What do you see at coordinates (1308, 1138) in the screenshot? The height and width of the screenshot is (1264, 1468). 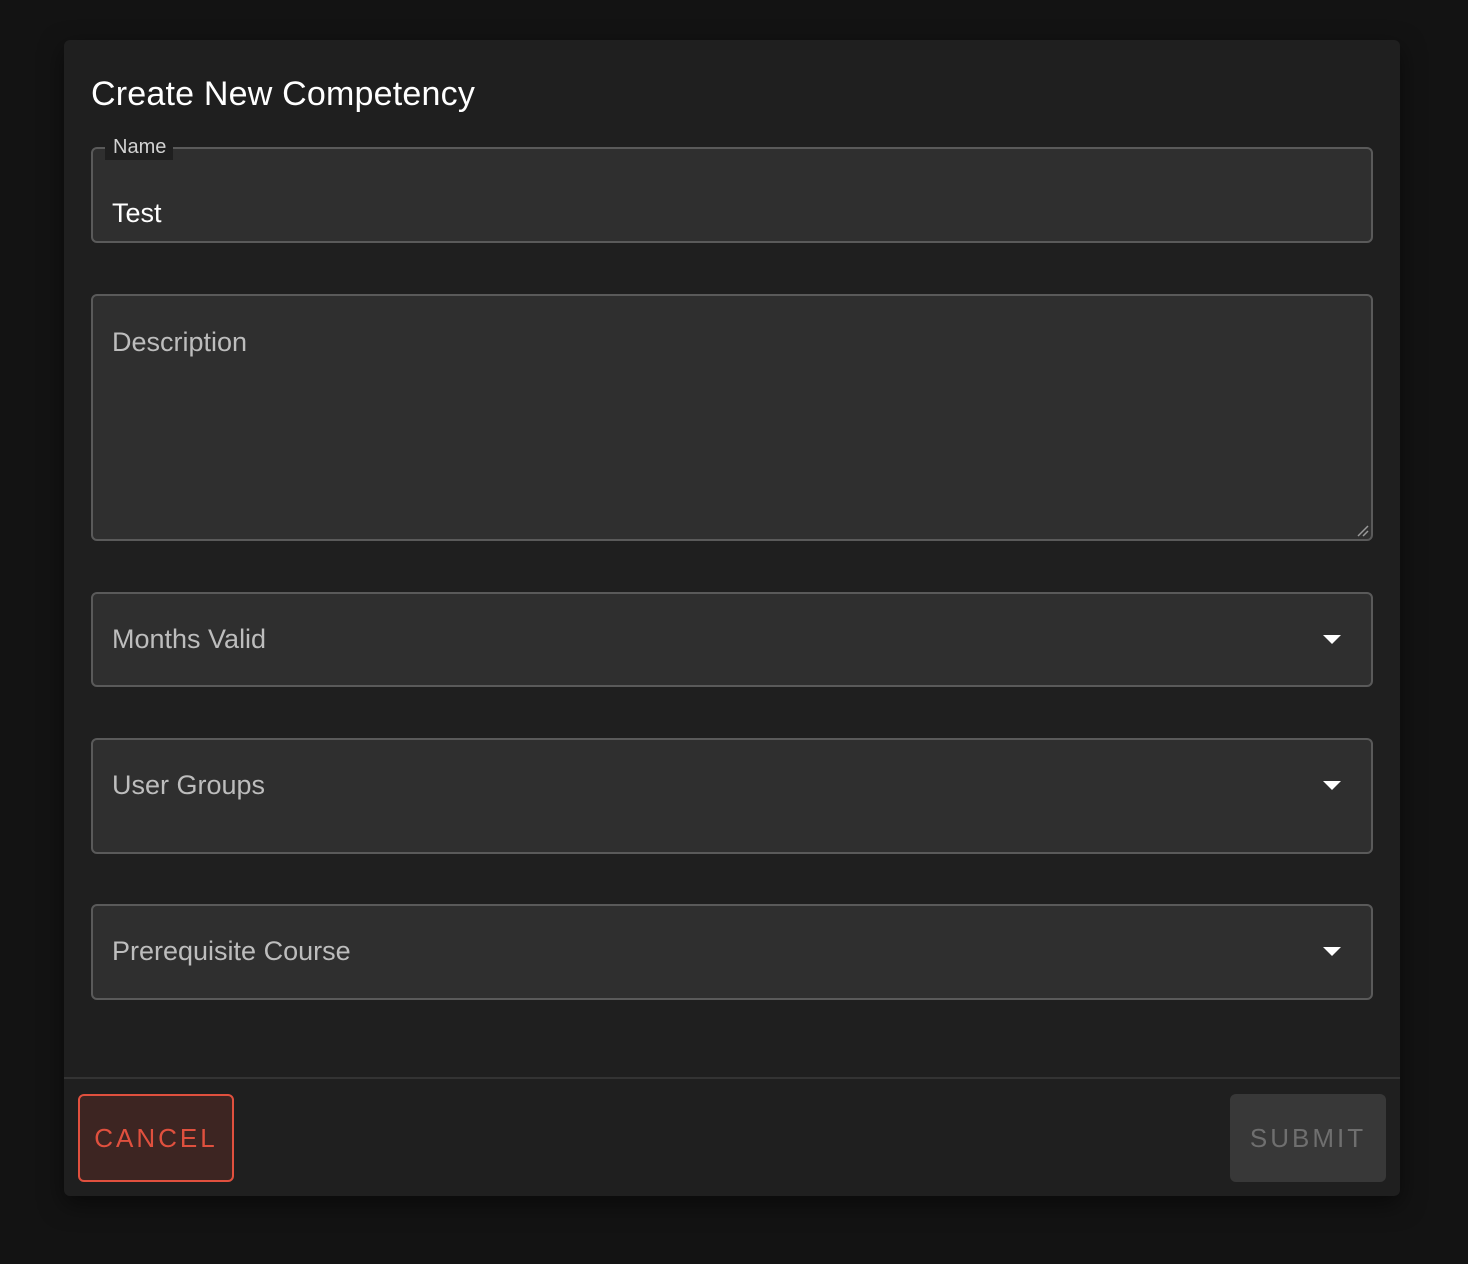 I see `submit-button: SUBMIT` at bounding box center [1308, 1138].